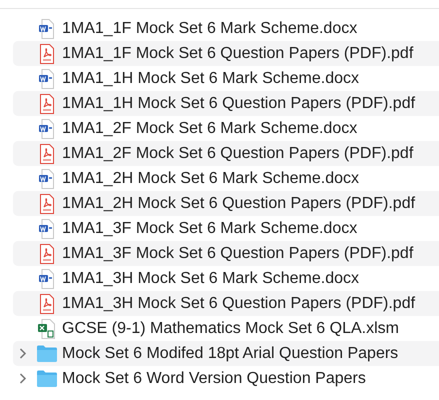 The image size is (439, 400). What do you see at coordinates (230, 329) in the screenshot?
I see `file-name: GCSE (9-1) Mathematics Mock Set 6 QLA.xlsm` at bounding box center [230, 329].